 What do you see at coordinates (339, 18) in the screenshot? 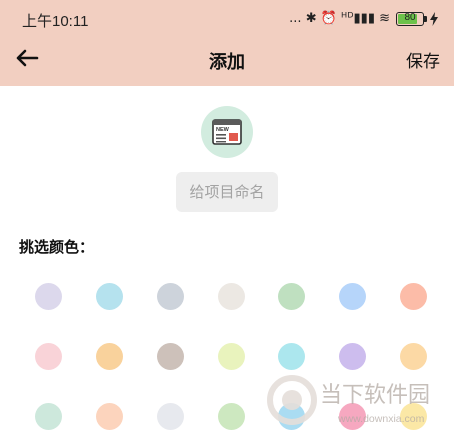
I see `status-indicator-icons: ... ✱ ⏰ ᴴᴰ▮▮▮ ≋` at bounding box center [339, 18].